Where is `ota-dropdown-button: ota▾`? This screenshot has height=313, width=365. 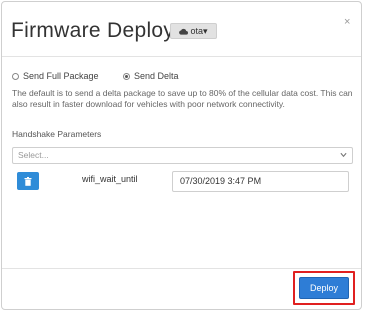 ota-dropdown-button: ota▾ is located at coordinates (193, 31).